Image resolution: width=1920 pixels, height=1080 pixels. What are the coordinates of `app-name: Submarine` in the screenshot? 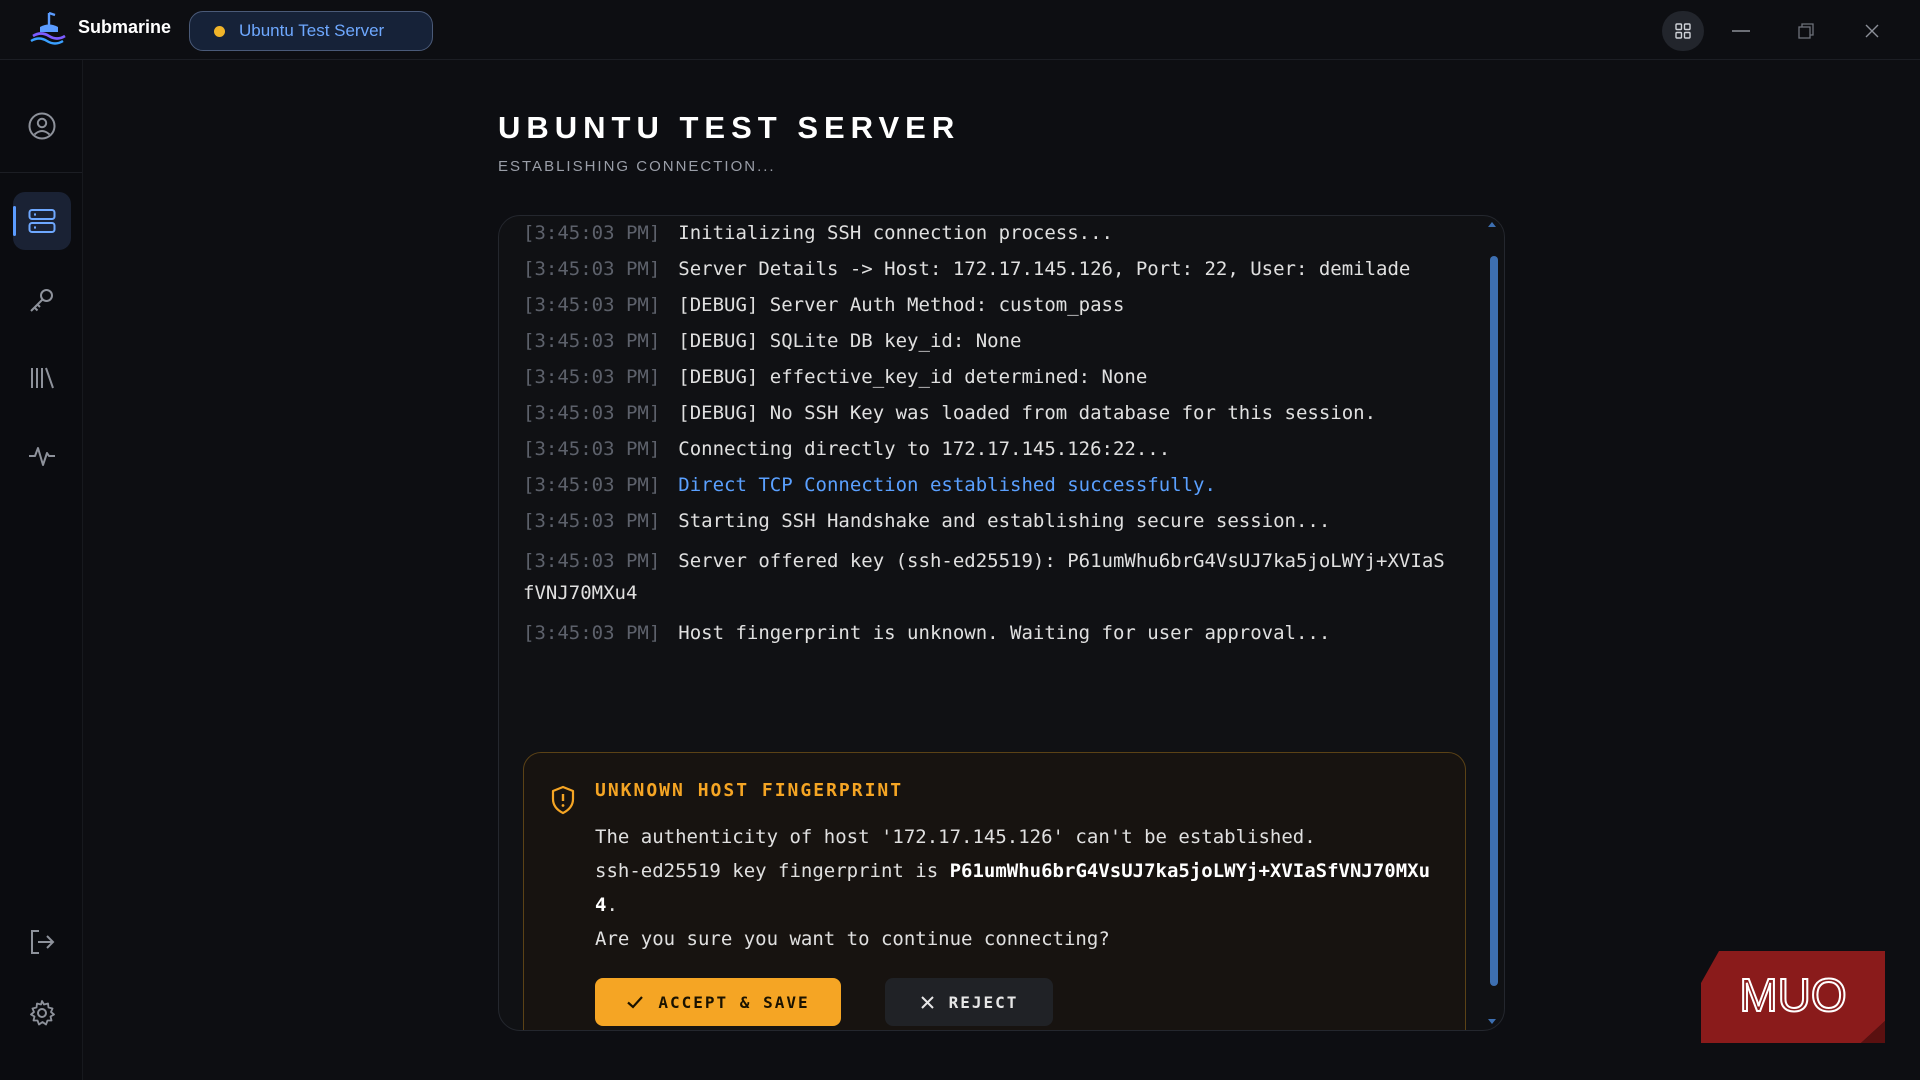 It's located at (125, 27).